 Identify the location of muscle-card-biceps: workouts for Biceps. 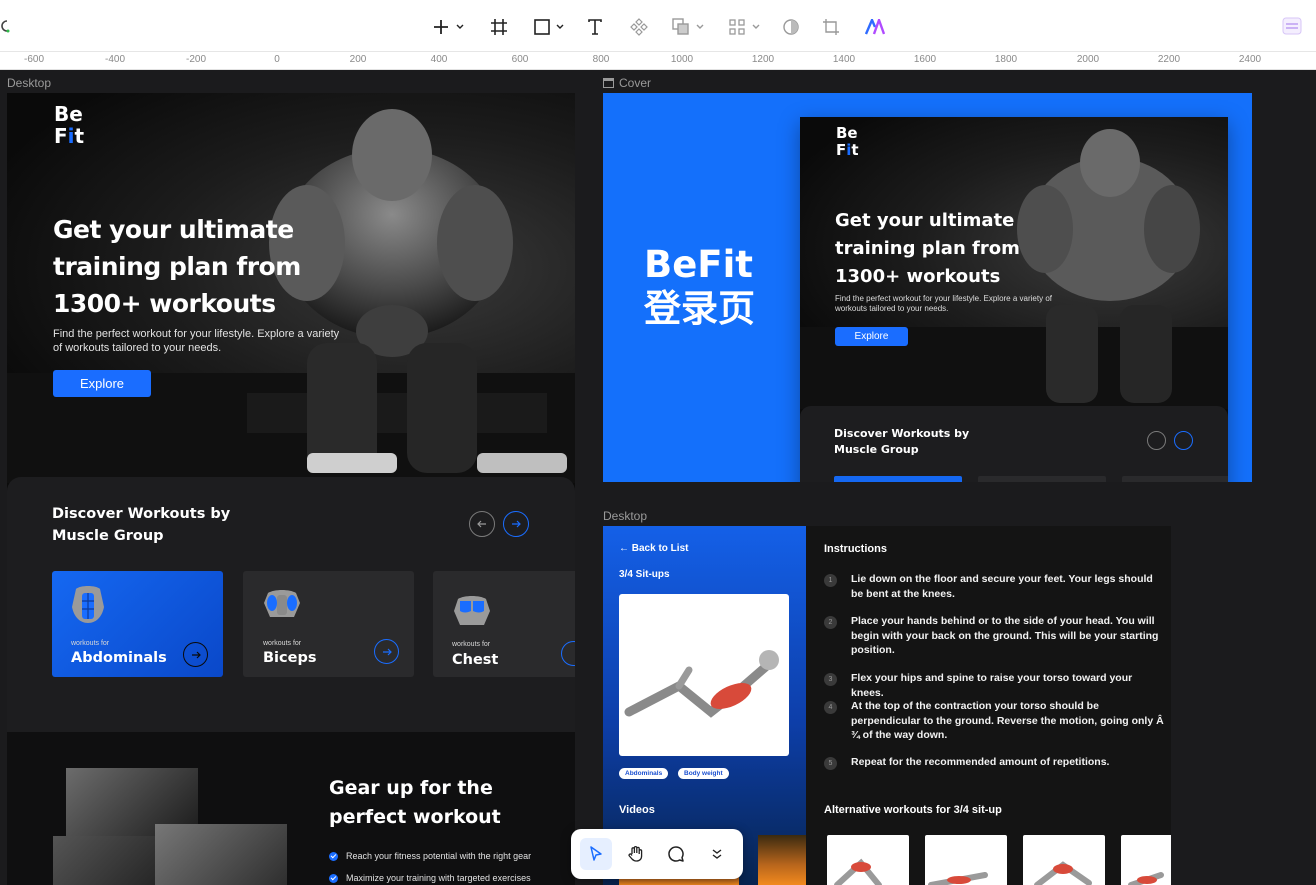
(328, 624).